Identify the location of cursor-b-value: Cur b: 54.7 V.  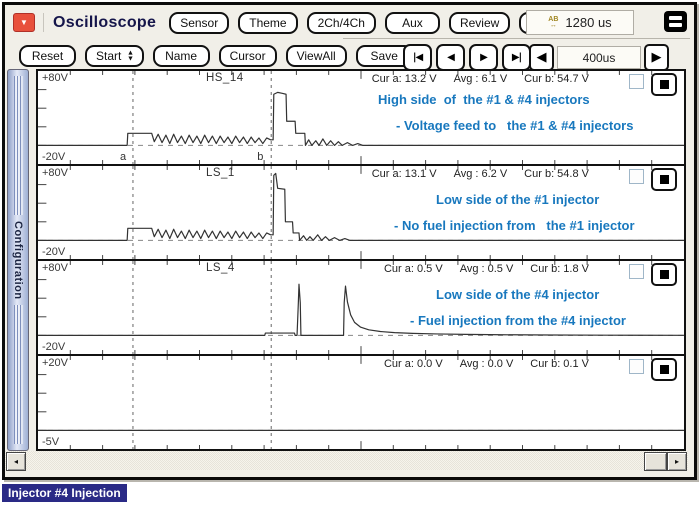
(556, 79).